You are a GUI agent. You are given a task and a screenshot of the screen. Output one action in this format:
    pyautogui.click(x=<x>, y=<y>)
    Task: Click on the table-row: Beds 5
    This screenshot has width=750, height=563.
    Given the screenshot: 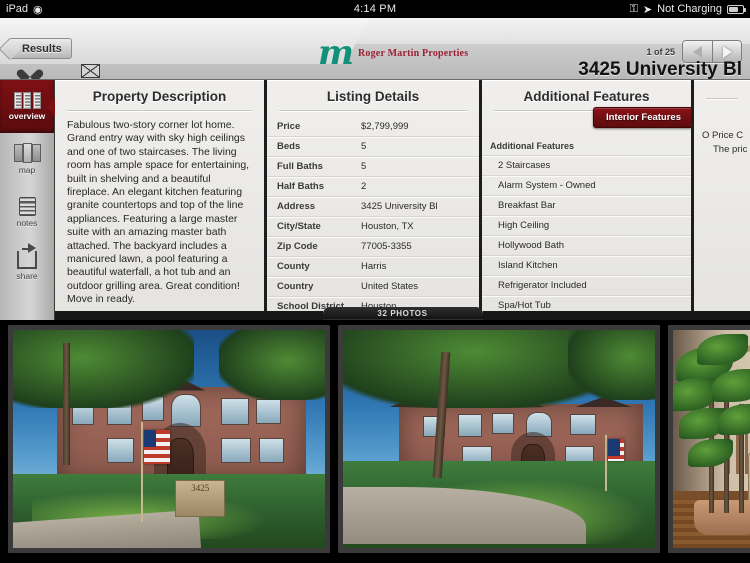 What is the action you would take?
    pyautogui.click(x=373, y=147)
    